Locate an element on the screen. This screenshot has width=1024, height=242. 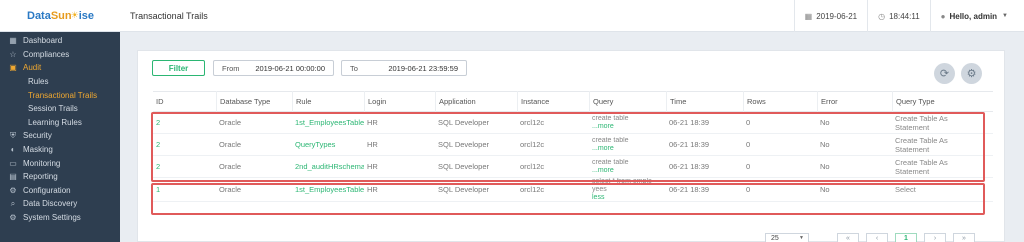
header-date: ▦ 2019-06-21 is located at coordinates (830, 16).